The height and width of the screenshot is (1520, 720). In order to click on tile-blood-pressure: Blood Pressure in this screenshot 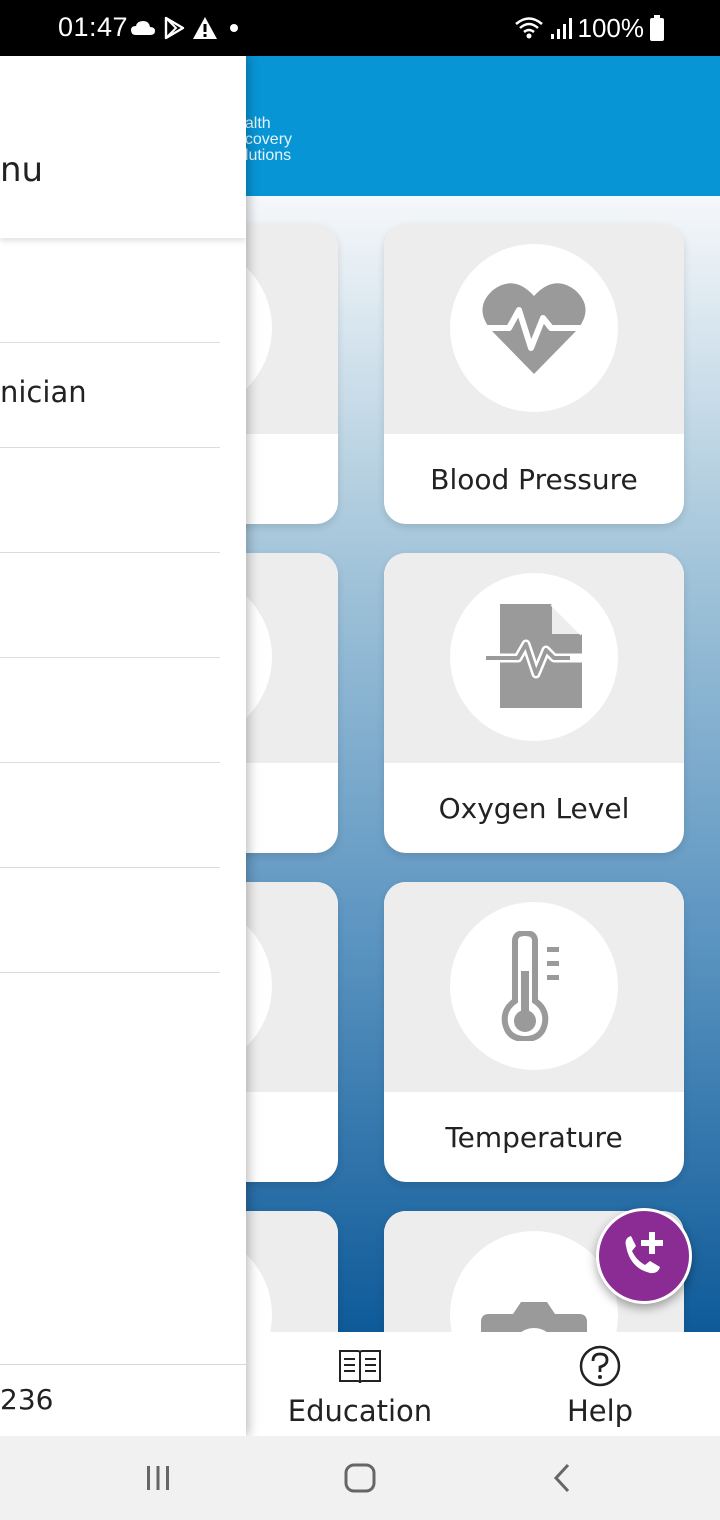, I will do `click(534, 374)`.